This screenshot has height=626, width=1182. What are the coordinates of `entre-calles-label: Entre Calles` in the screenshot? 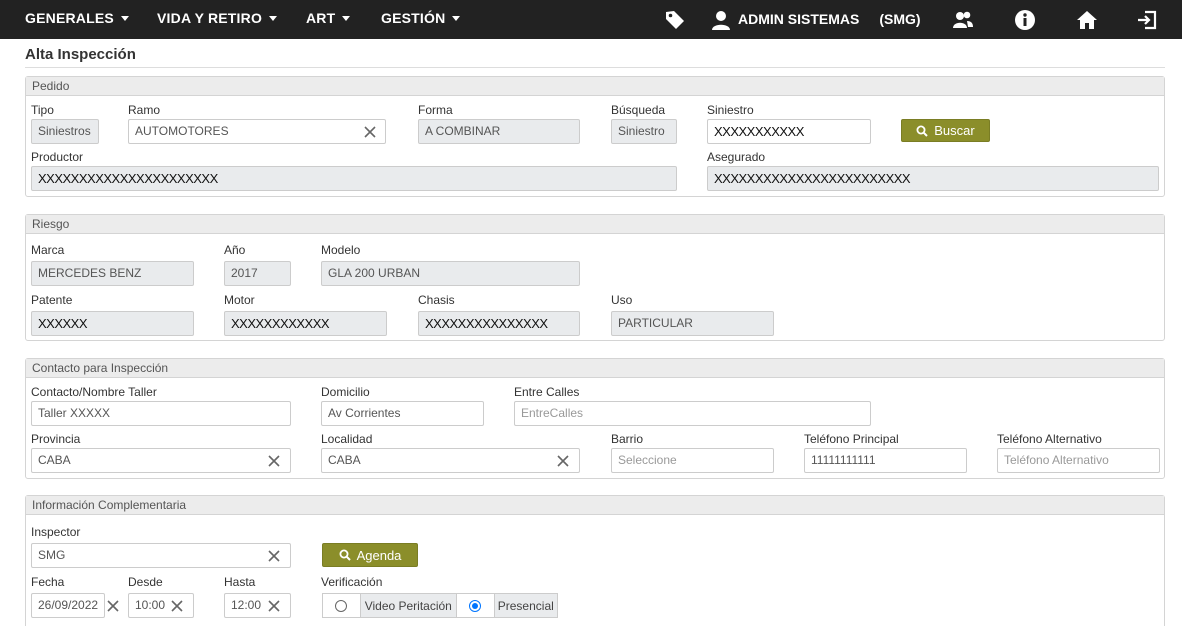 It's located at (547, 392).